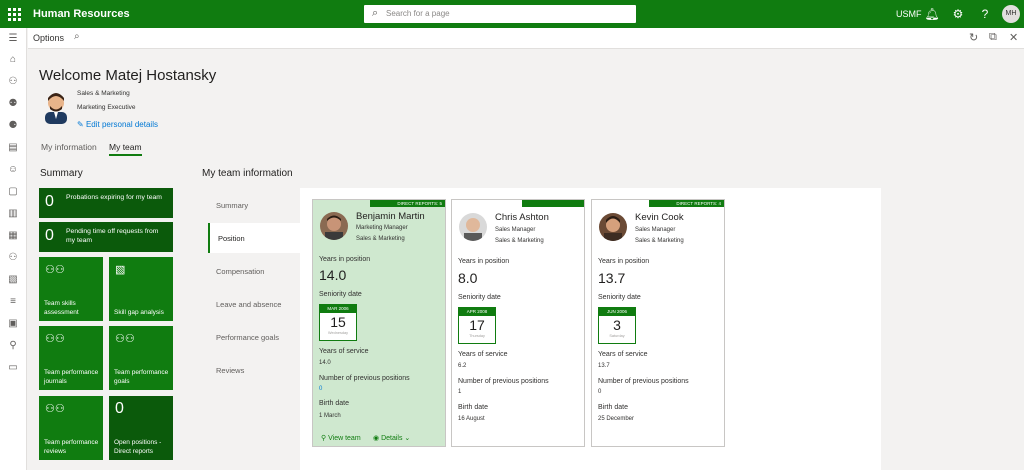  I want to click on eye-icon: ◉, so click(376, 438).